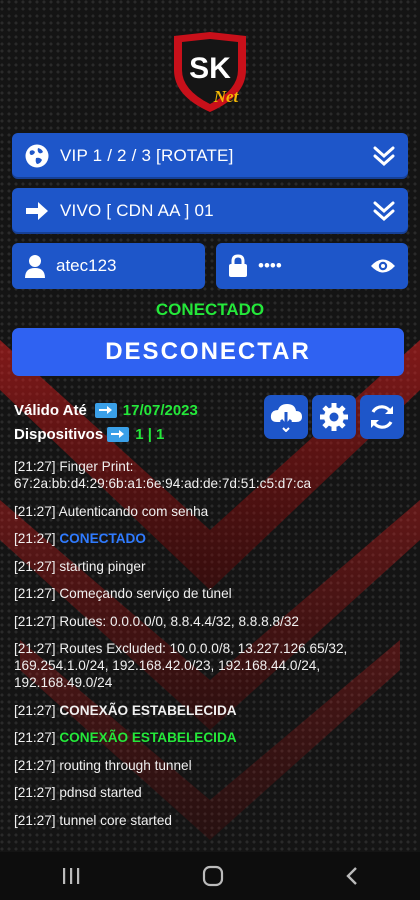  I want to click on username-field: atec123, so click(108, 266).